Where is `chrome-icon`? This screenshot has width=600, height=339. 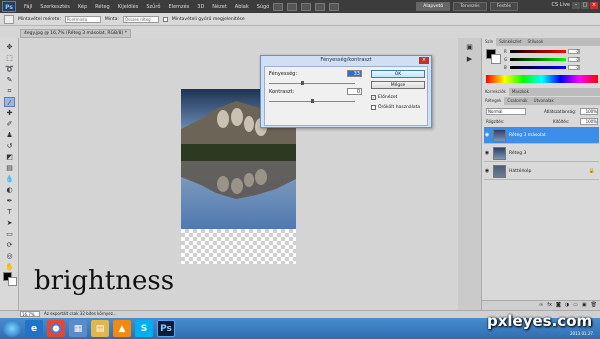 chrome-icon is located at coordinates (56, 328).